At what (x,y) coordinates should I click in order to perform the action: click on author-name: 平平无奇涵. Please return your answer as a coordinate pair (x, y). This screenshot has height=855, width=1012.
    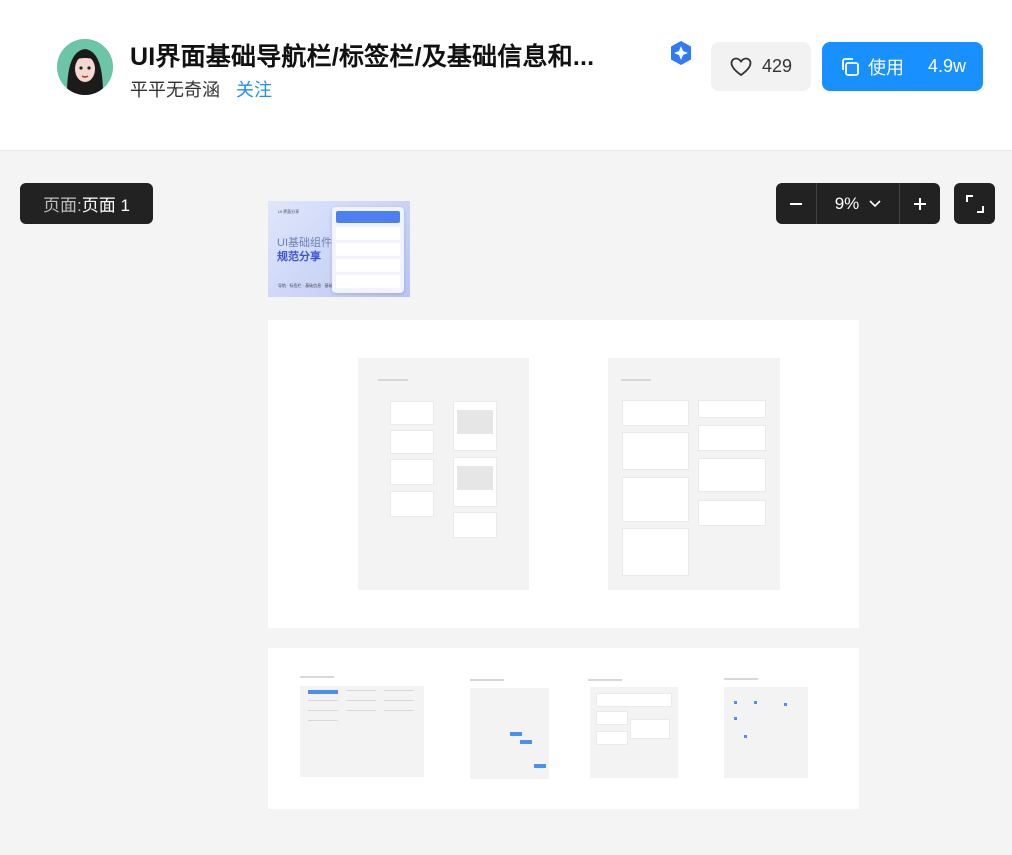
    Looking at the image, I should click on (175, 89).